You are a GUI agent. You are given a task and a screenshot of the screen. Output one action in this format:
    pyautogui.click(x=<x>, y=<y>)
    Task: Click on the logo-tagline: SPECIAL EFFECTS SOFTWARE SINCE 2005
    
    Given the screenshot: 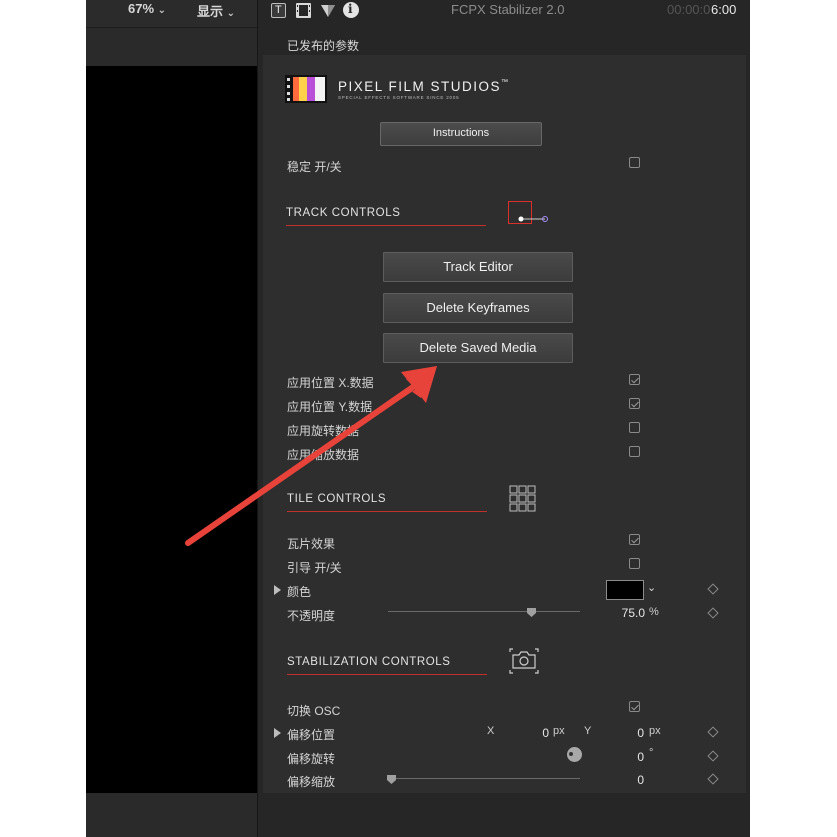 What is the action you would take?
    pyautogui.click(x=399, y=97)
    